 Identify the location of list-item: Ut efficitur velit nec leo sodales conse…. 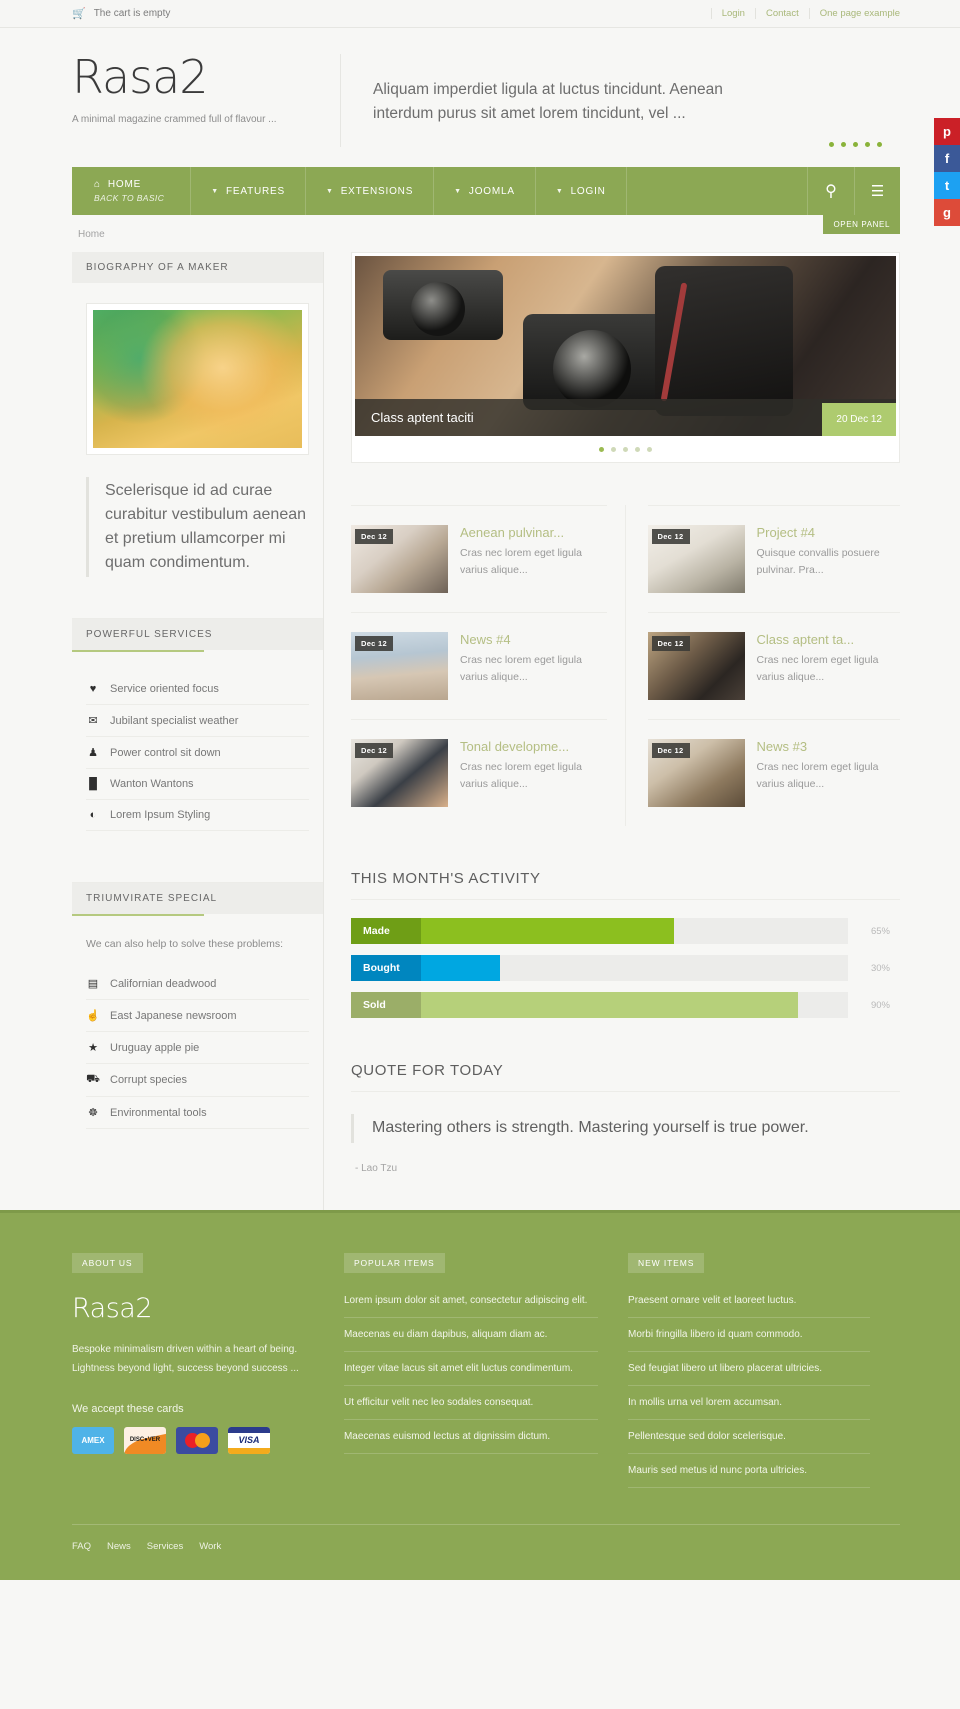
(471, 1403).